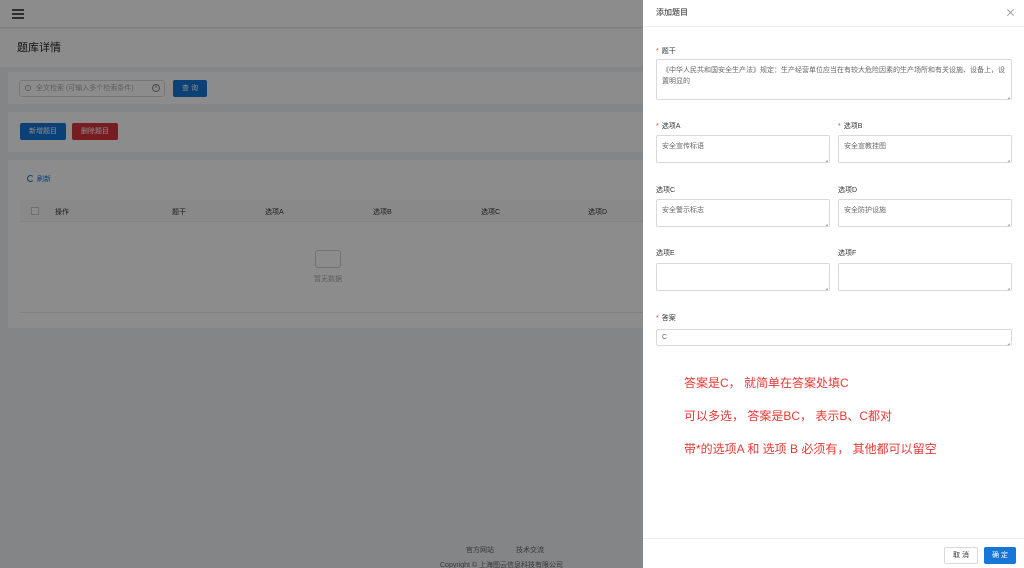 The image size is (1024, 568). What do you see at coordinates (666, 190) in the screenshot?
I see `option-c-label: 选项C` at bounding box center [666, 190].